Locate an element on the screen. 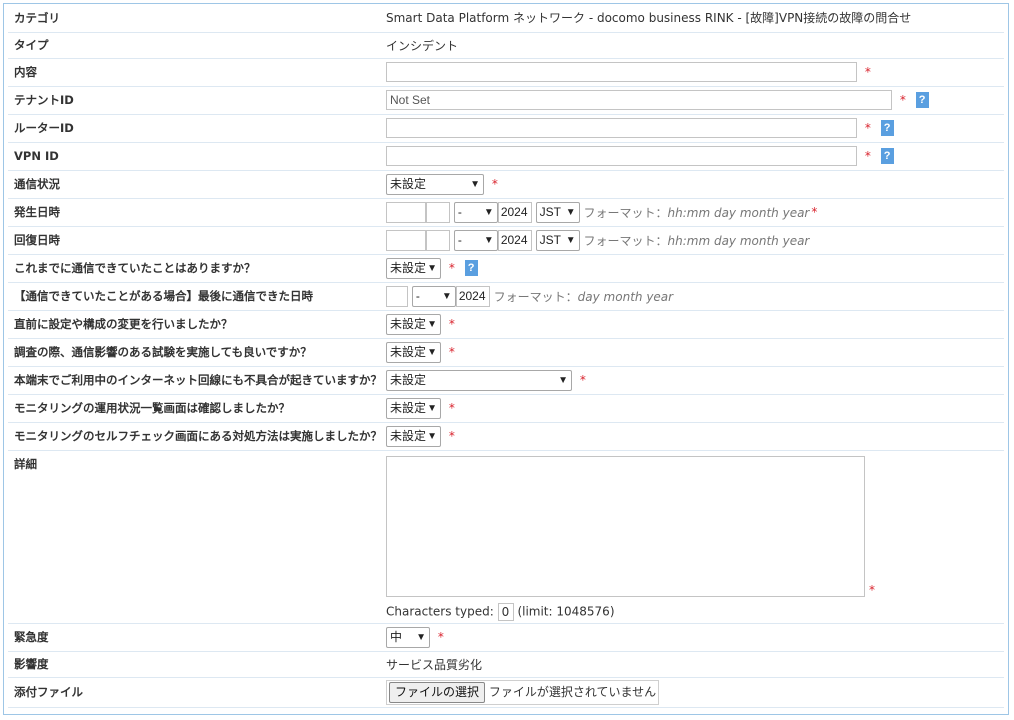 Image resolution: width=1014 pixels, height=720 pixels. row-tenant: テナントID * ? is located at coordinates (506, 100).